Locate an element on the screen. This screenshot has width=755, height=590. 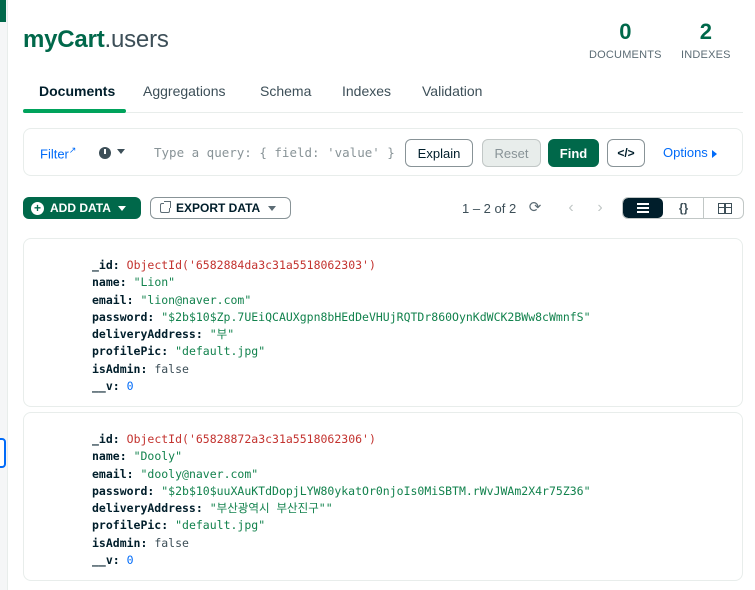
field-value: "dooly@naver.com" is located at coordinates (199, 473).